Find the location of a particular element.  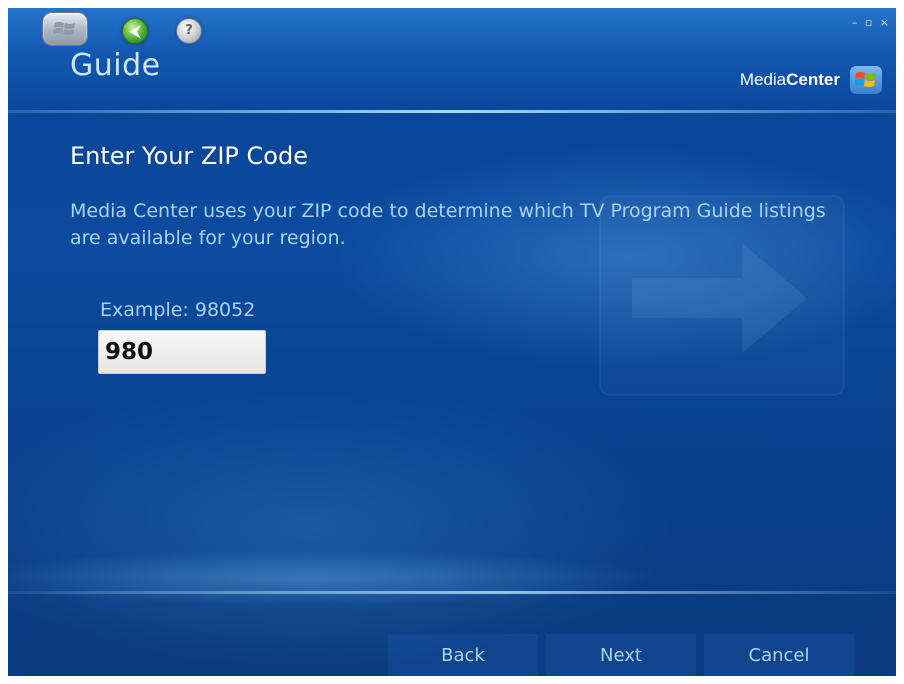

windows-flag-icon is located at coordinates (866, 80).